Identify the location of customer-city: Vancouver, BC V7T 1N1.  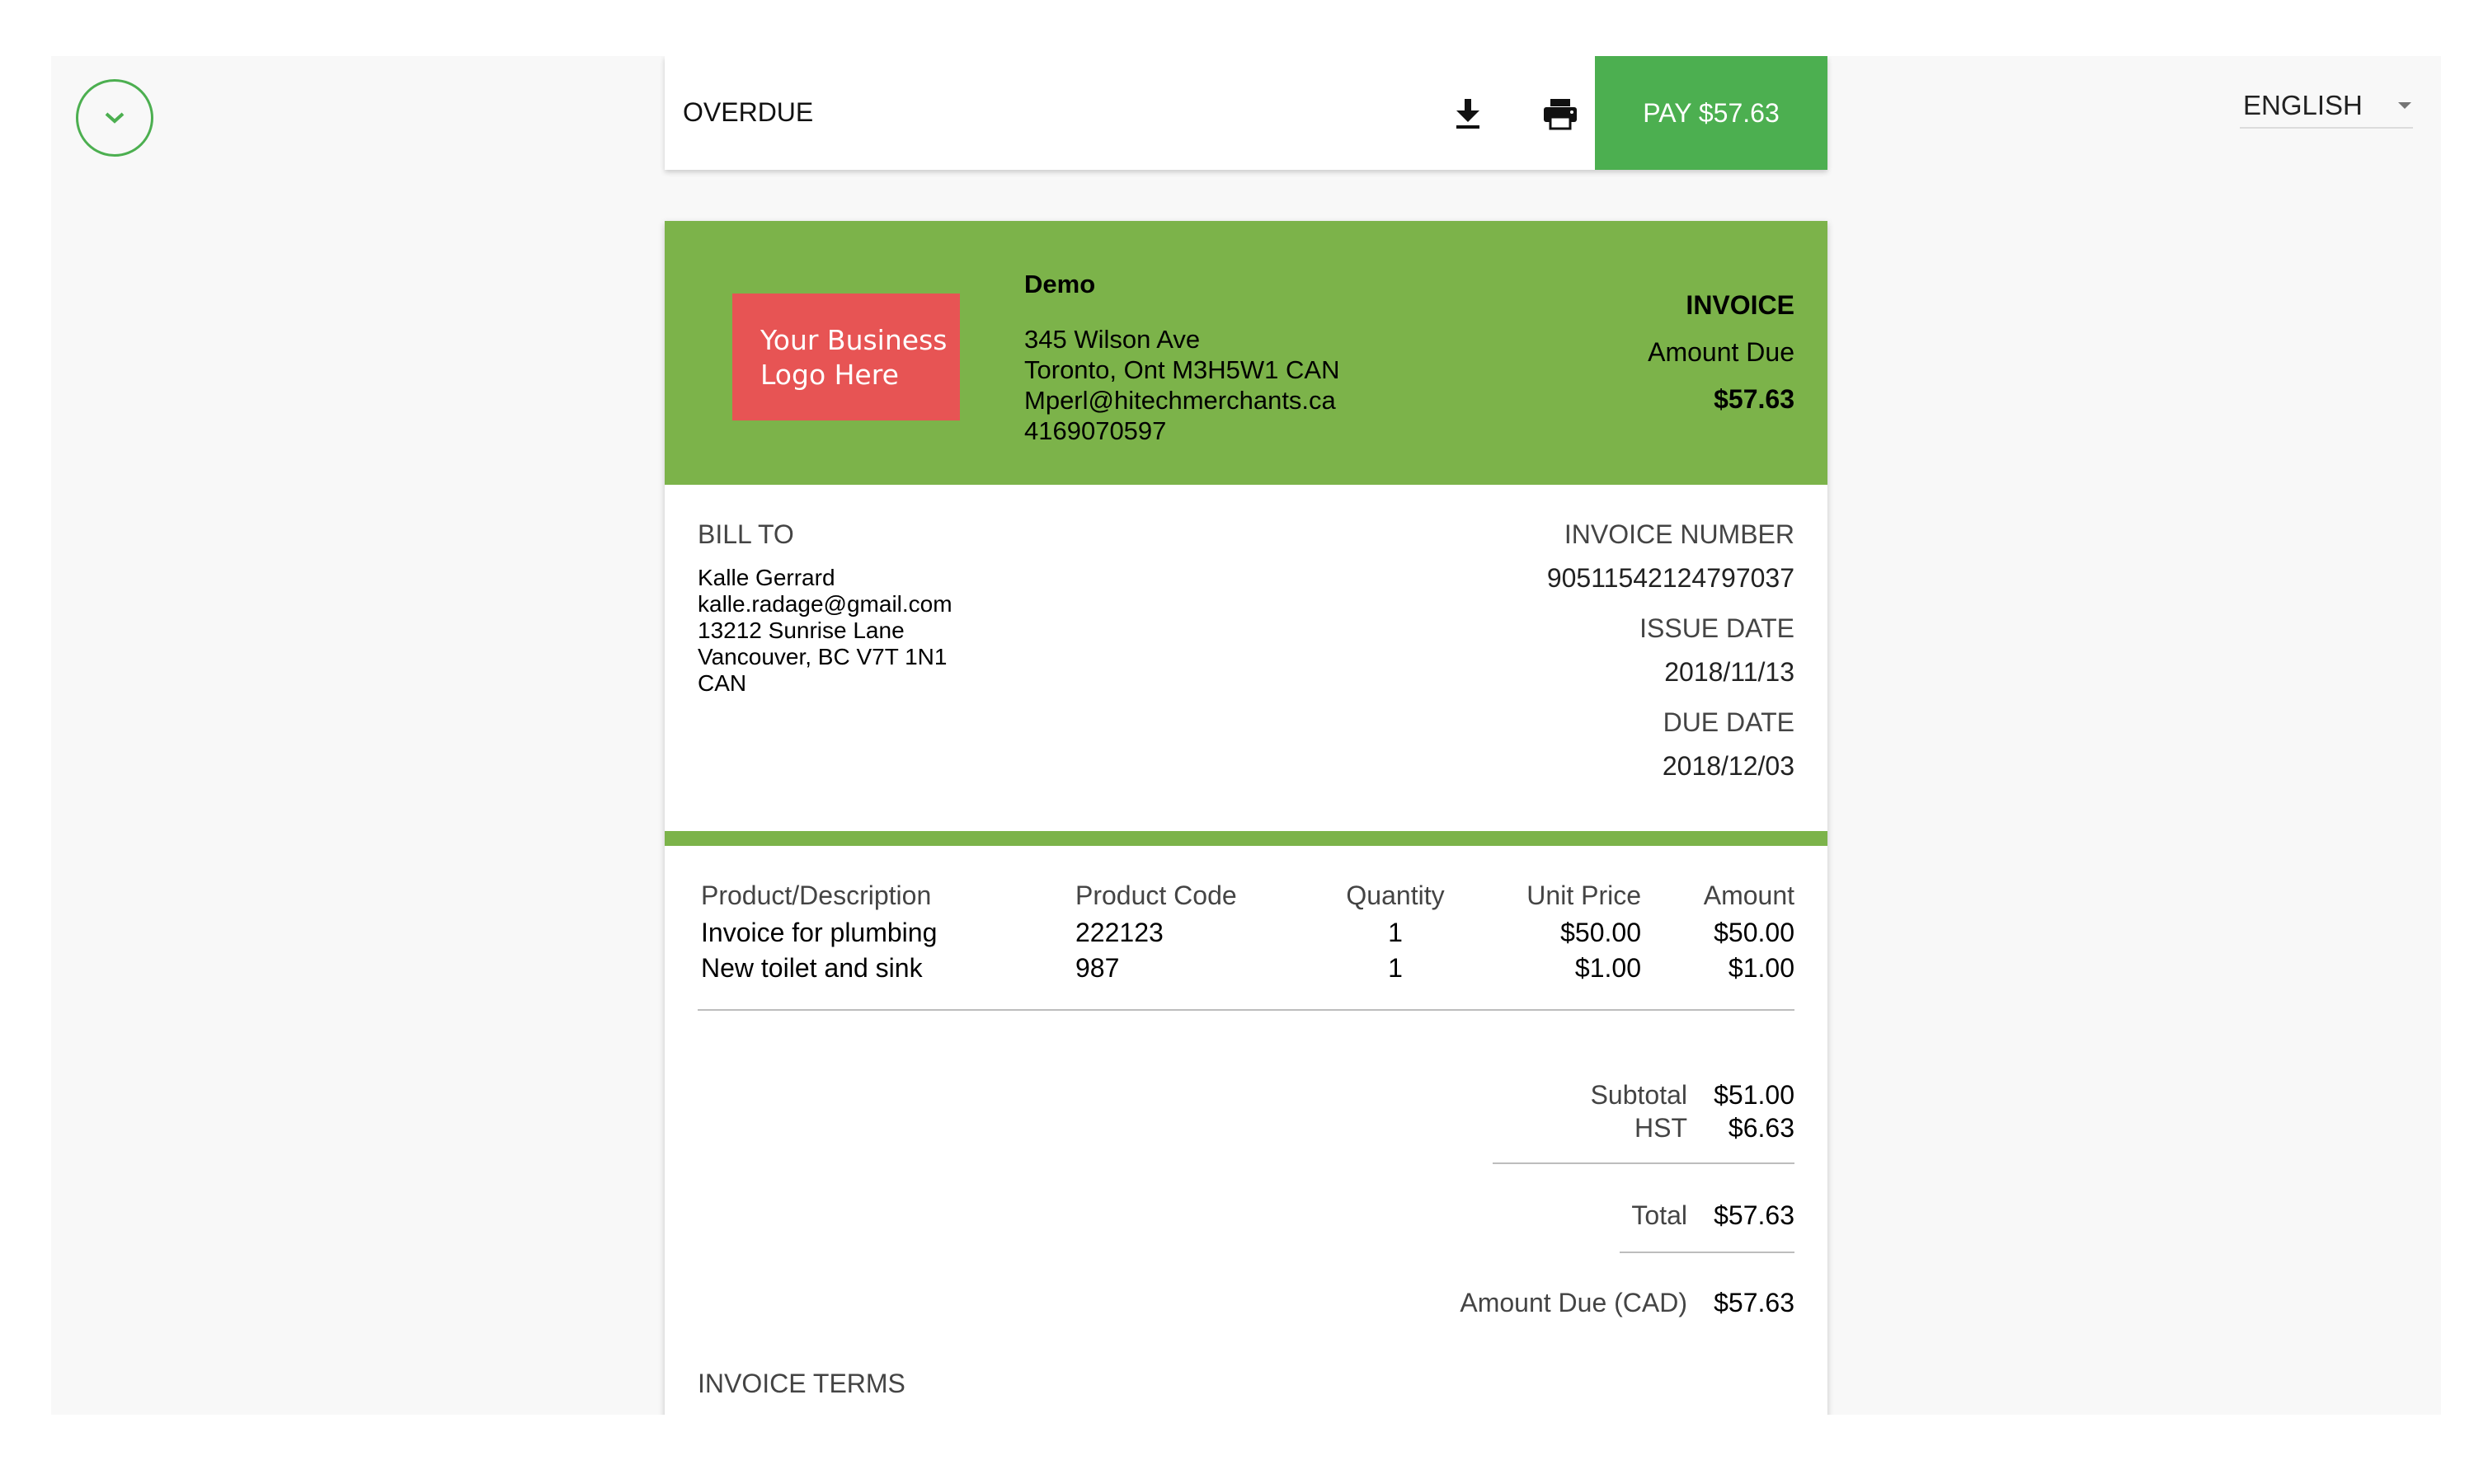
(823, 656).